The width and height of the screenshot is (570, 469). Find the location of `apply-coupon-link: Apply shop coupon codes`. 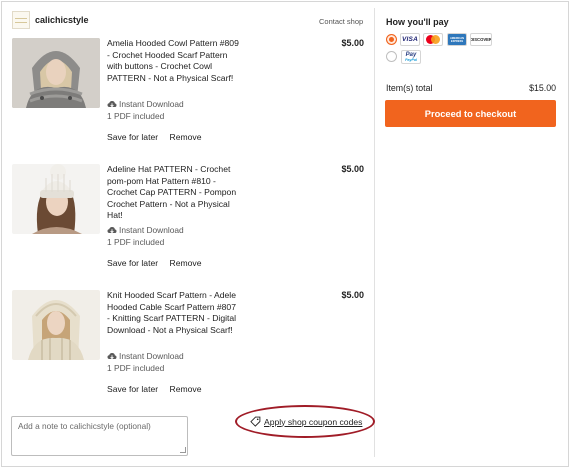

apply-coupon-link: Apply shop coupon codes is located at coordinates (306, 421).